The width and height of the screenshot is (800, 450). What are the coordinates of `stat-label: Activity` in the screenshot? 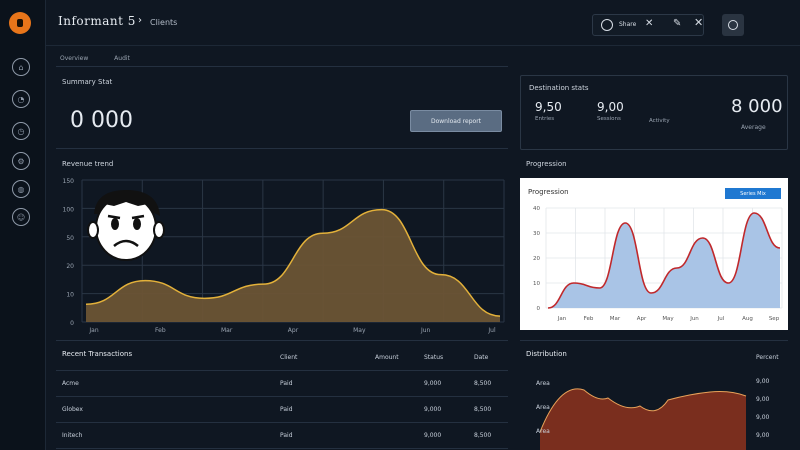 It's located at (659, 121).